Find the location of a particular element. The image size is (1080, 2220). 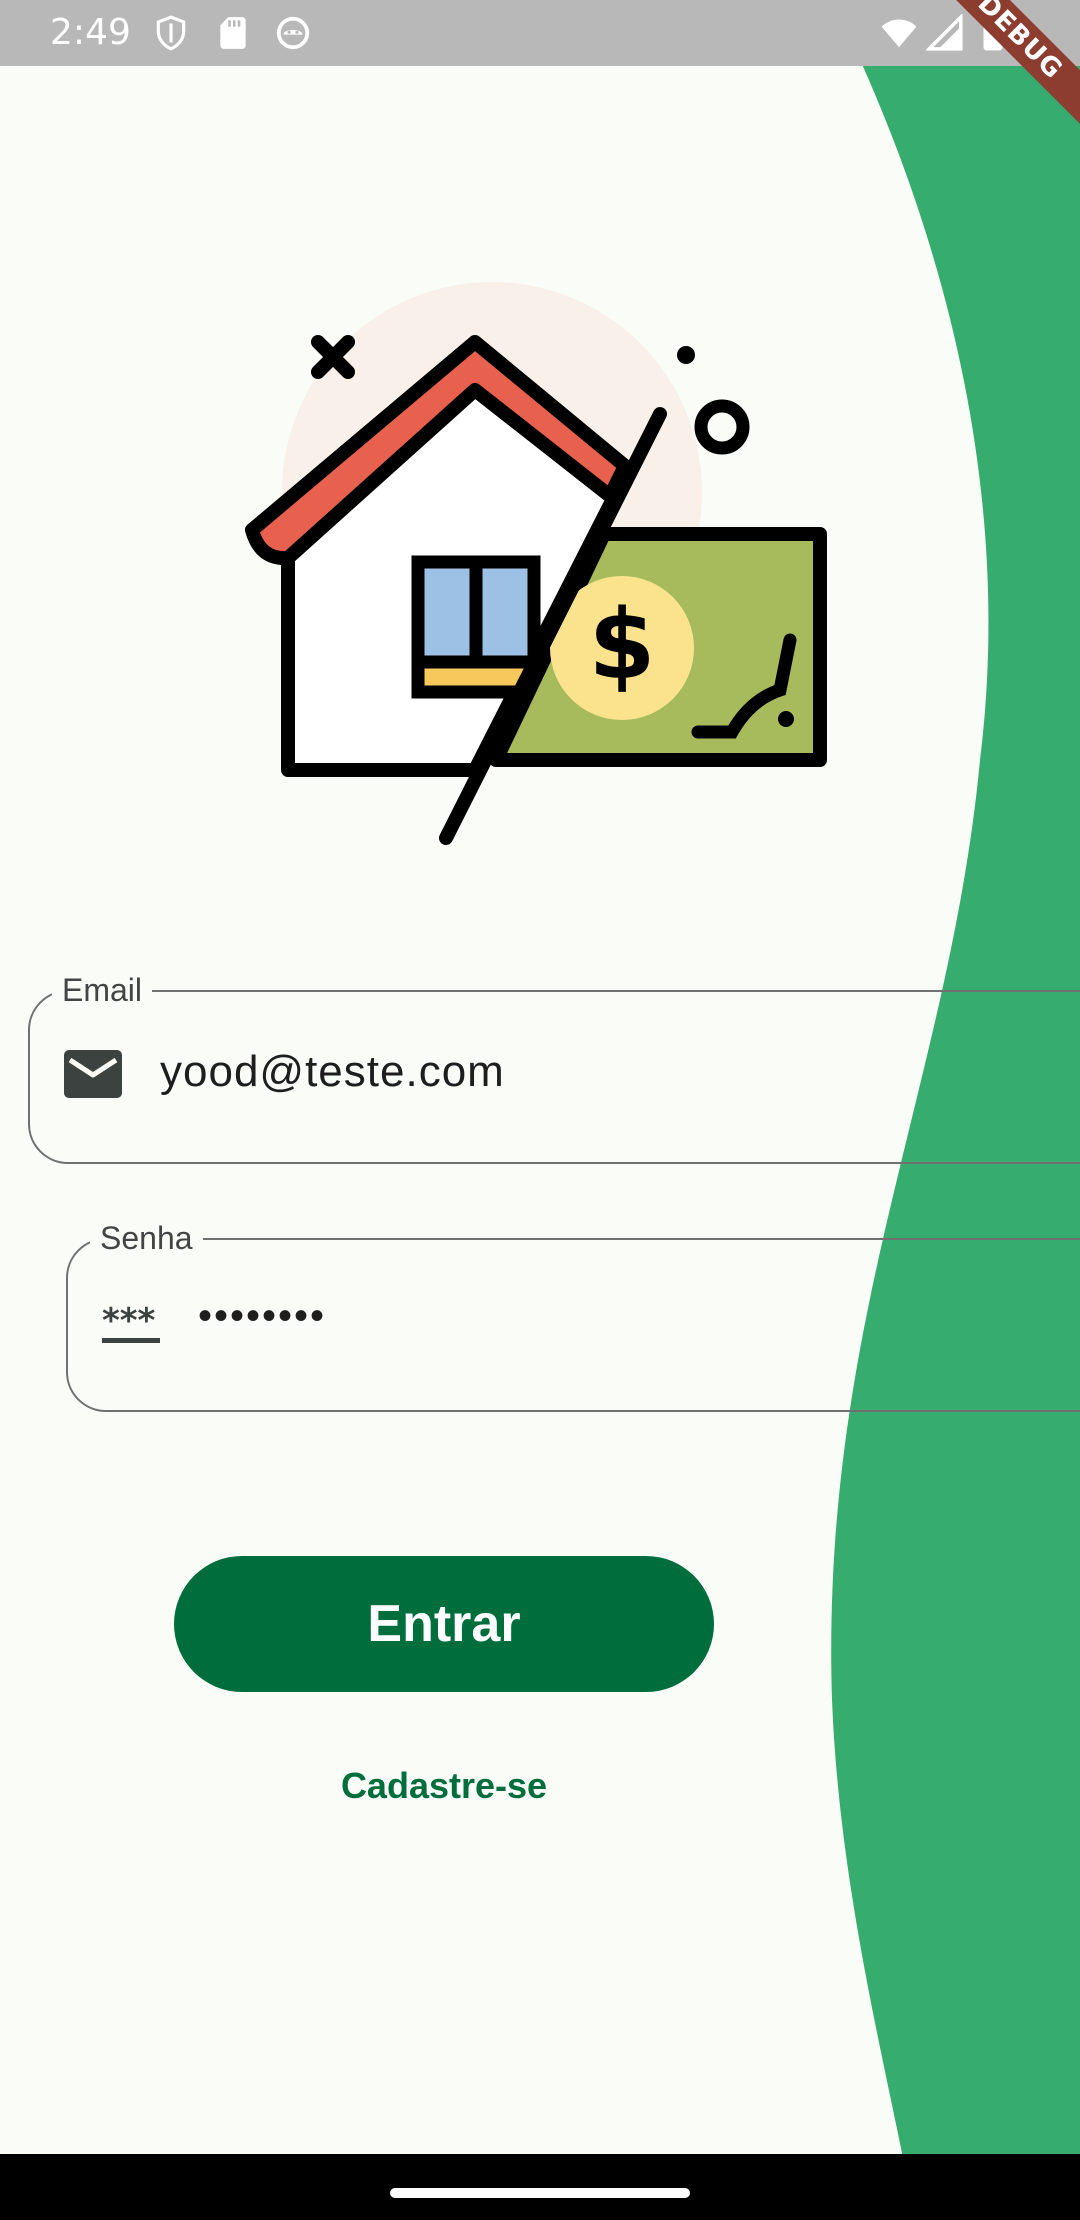

email-label: Email is located at coordinates (102, 990).